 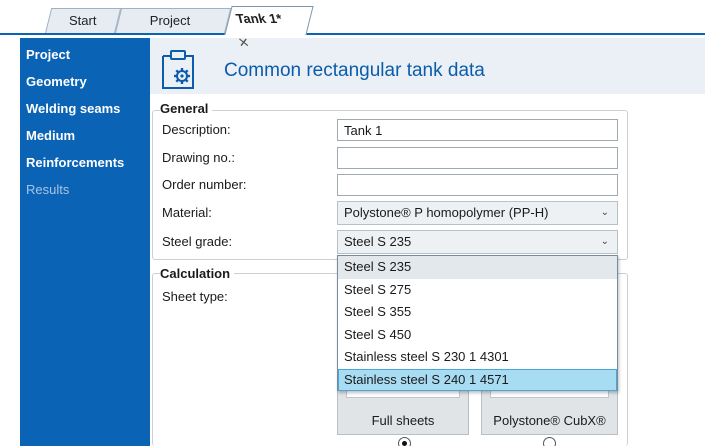 What do you see at coordinates (352, 34) in the screenshot?
I see `tab-underline` at bounding box center [352, 34].